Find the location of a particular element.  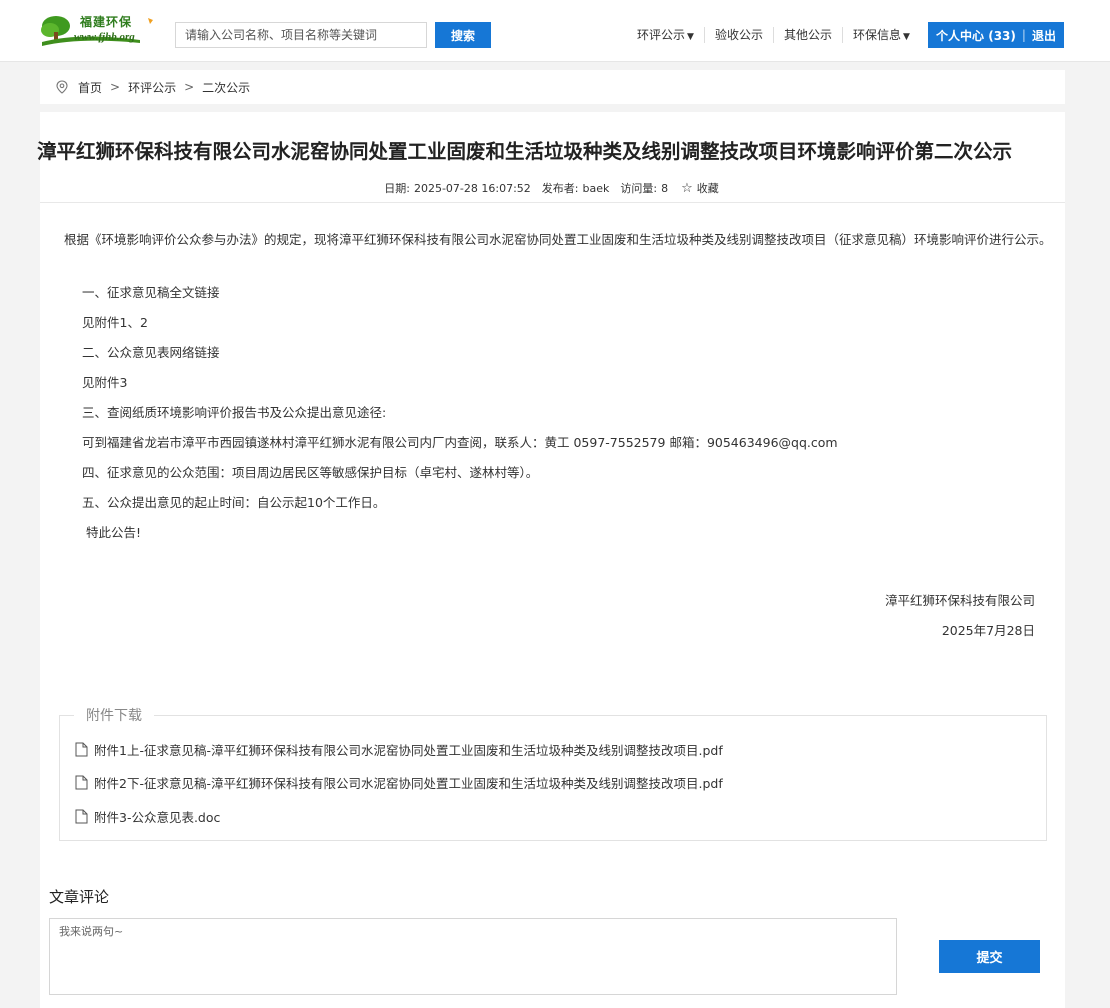

main-nav: 环评公示 ▼ 验收公示 其他公示 环保信息 ▼ is located at coordinates (773, 35).